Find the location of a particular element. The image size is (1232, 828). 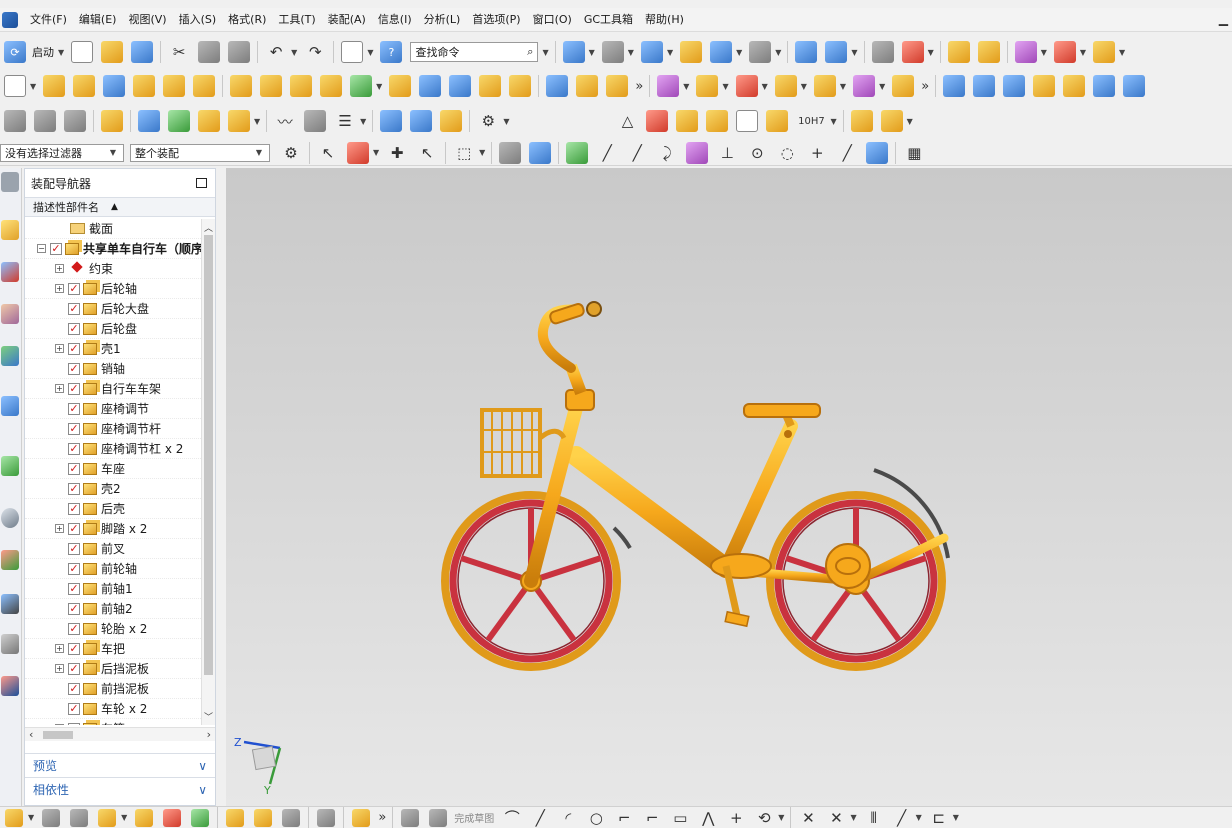

offset-curve-icon: ⟲ is located at coordinates (764, 818).